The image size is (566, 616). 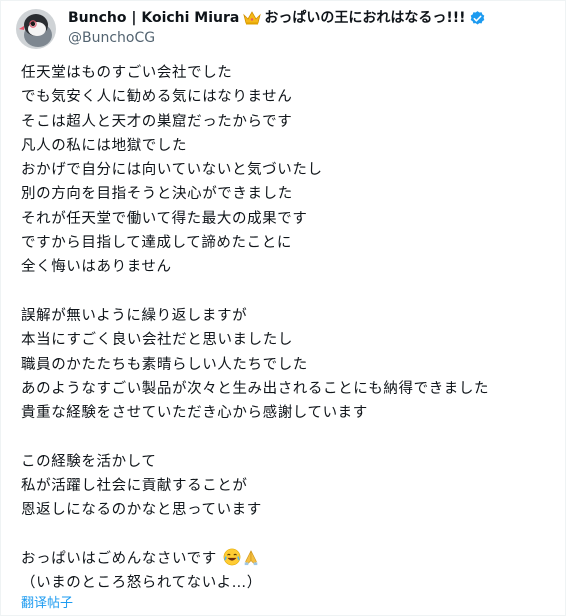 I want to click on text-line: でも気安く人に勧める気にはなりません, so click(x=157, y=97).